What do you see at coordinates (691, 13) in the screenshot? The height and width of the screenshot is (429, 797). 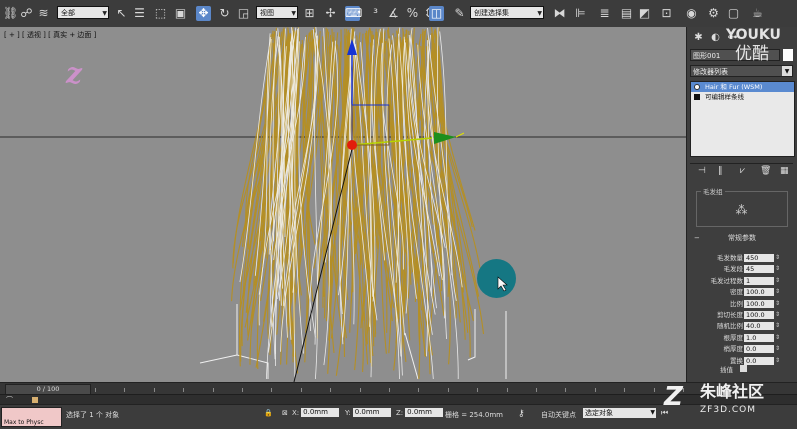 I see `material-editor-icon: ◉` at bounding box center [691, 13].